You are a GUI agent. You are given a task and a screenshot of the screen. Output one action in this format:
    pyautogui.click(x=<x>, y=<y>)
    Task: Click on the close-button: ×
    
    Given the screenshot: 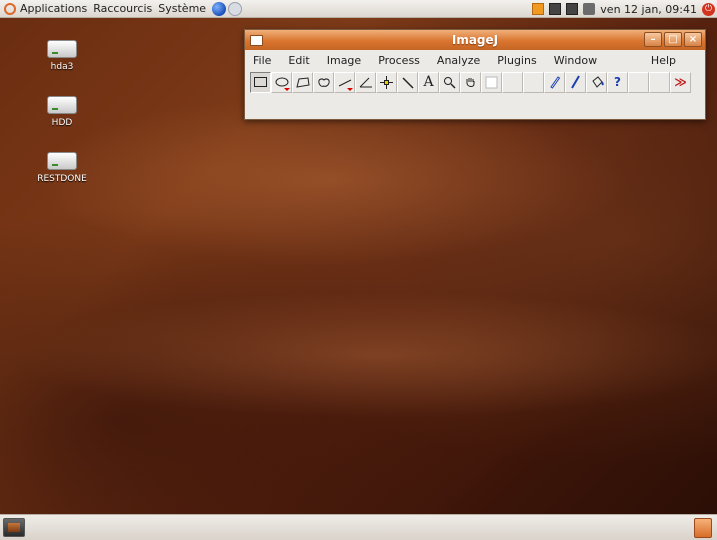 What is the action you would take?
    pyautogui.click(x=693, y=39)
    